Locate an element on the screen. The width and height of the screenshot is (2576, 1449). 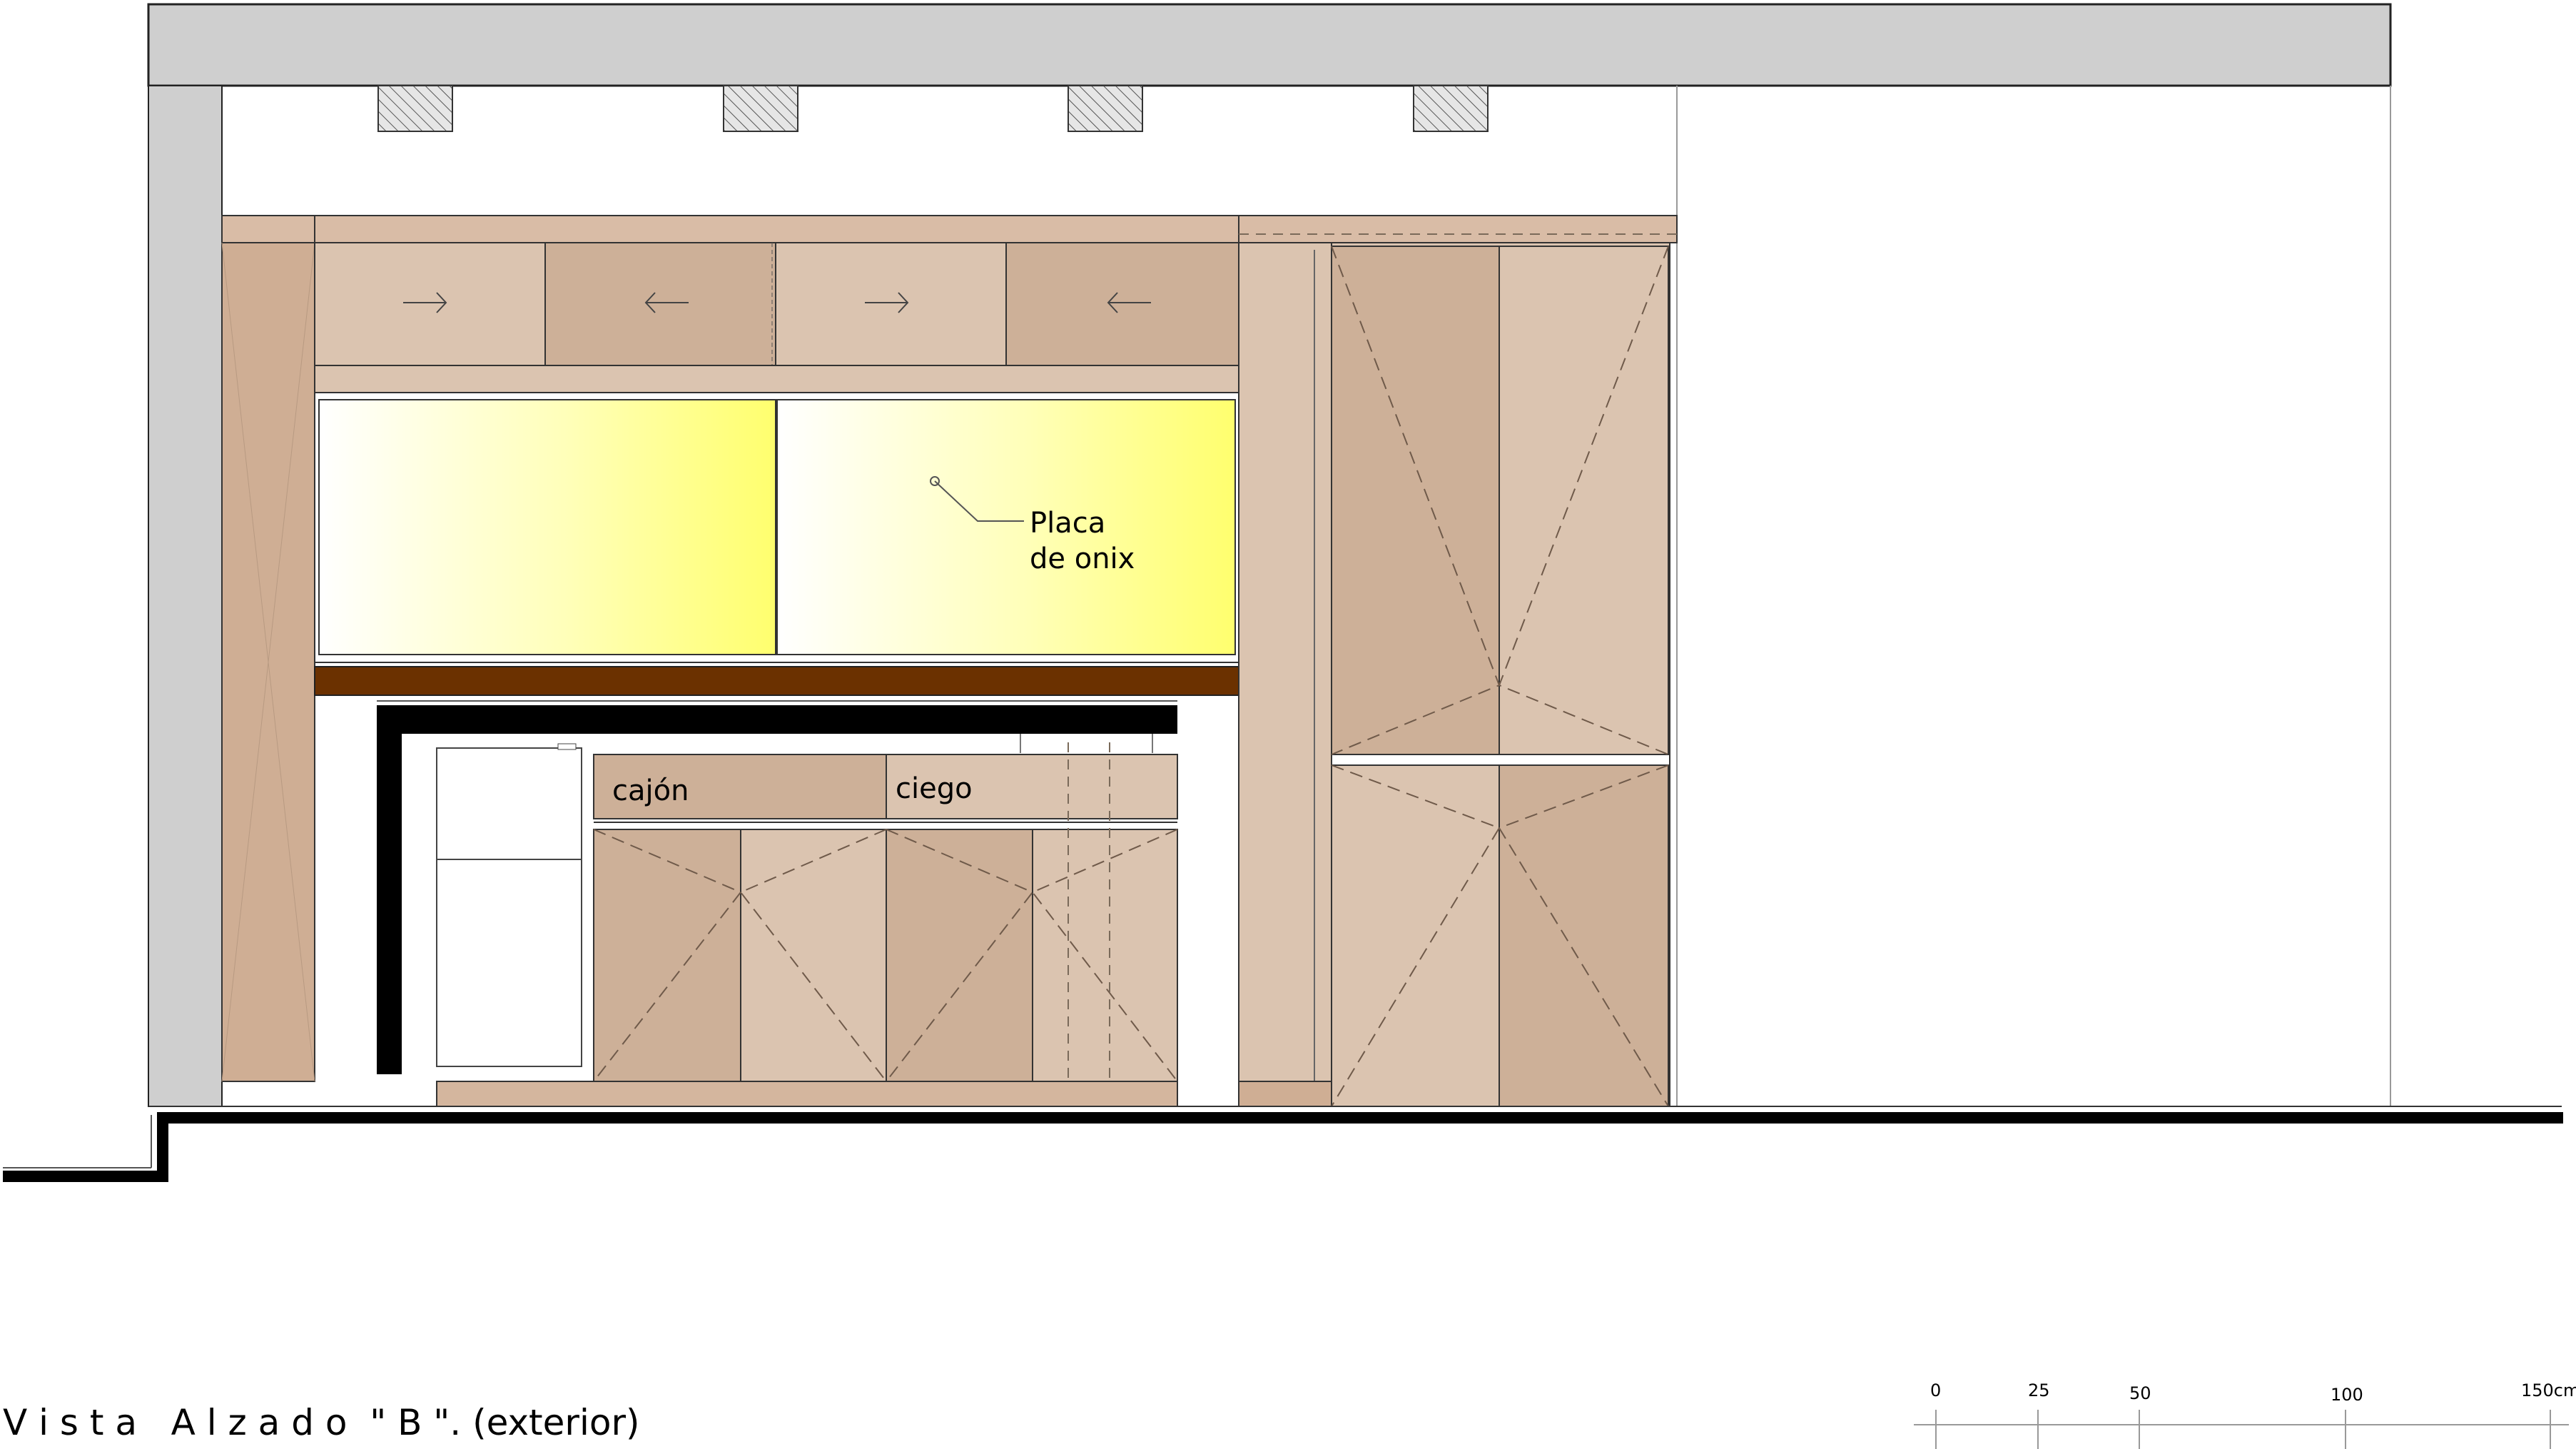
cornice-right is located at coordinates (1458, 229).